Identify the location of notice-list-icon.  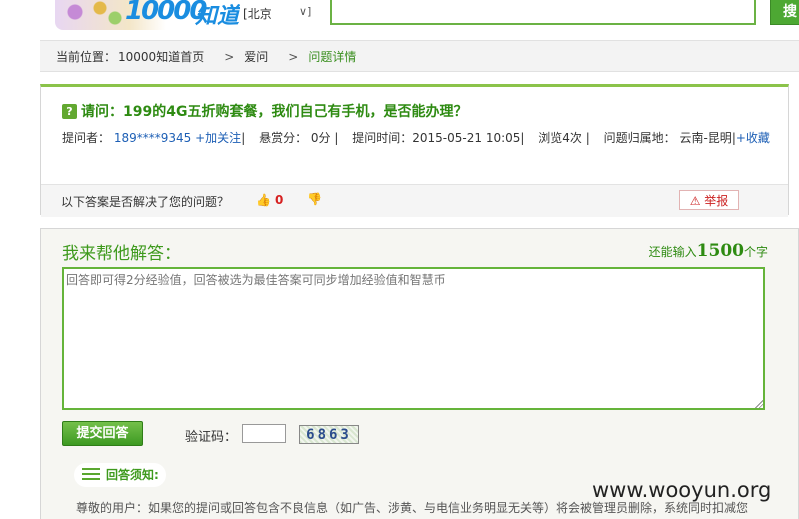
(91, 474).